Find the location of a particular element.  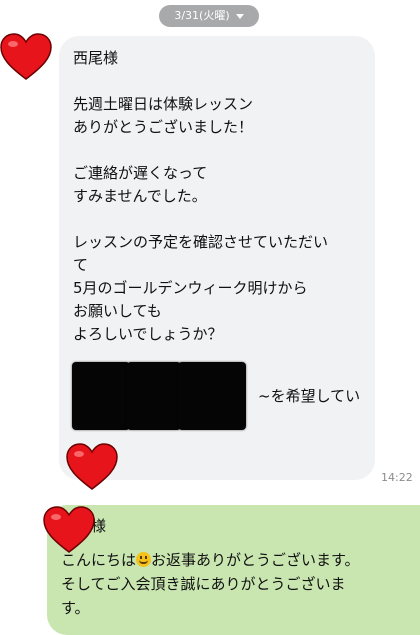

recipient-name: 様 is located at coordinates (99, 526).